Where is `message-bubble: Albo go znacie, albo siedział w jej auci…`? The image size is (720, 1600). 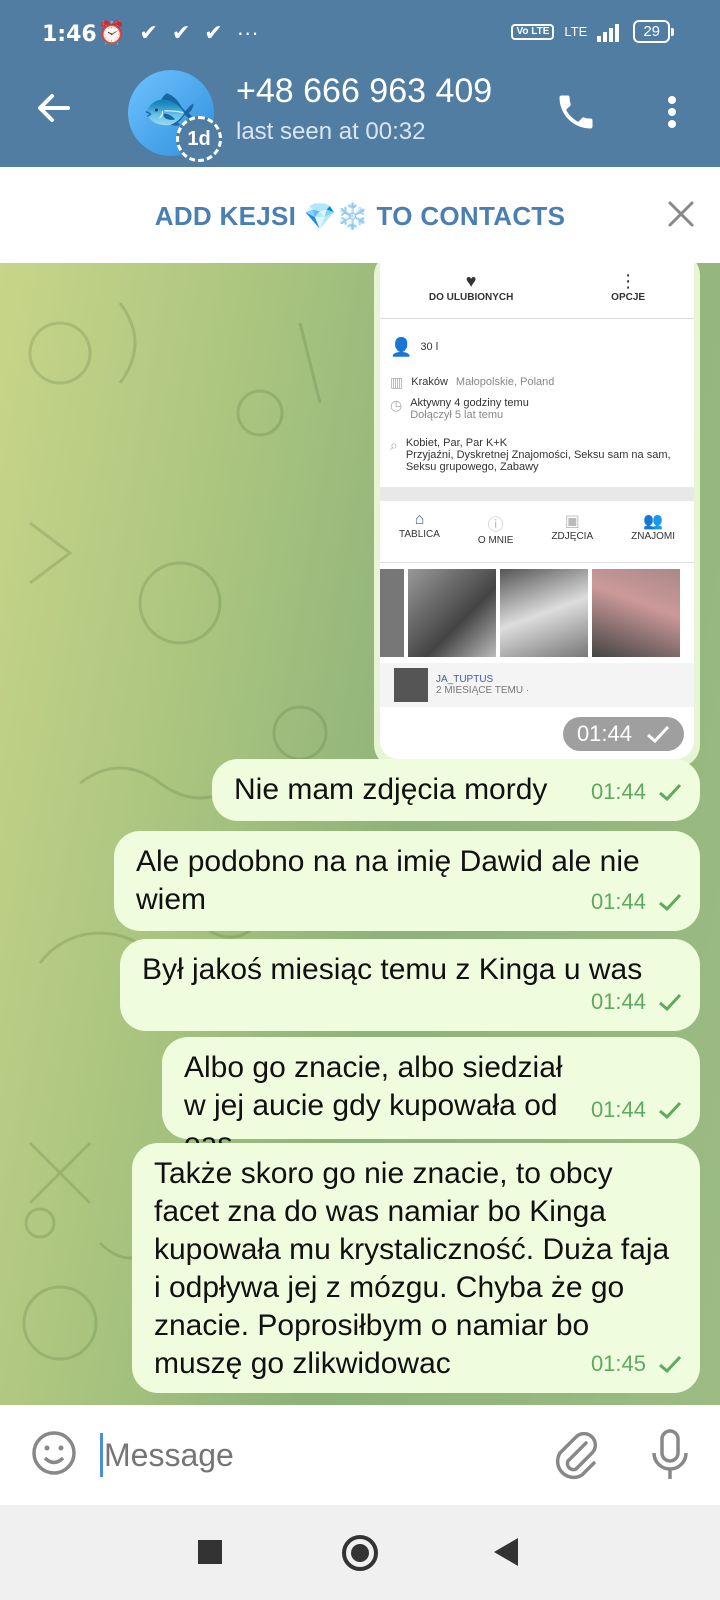 message-bubble: Albo go znacie, albo siedział w jej auci… is located at coordinates (431, 1098).